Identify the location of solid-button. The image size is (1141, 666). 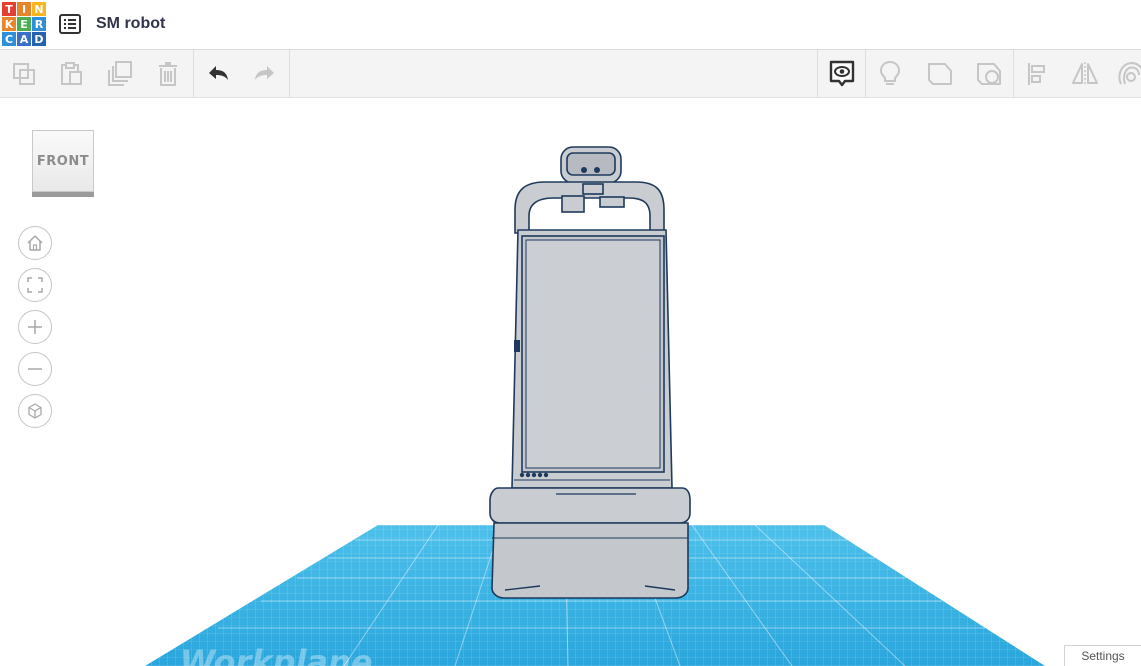
(940, 74).